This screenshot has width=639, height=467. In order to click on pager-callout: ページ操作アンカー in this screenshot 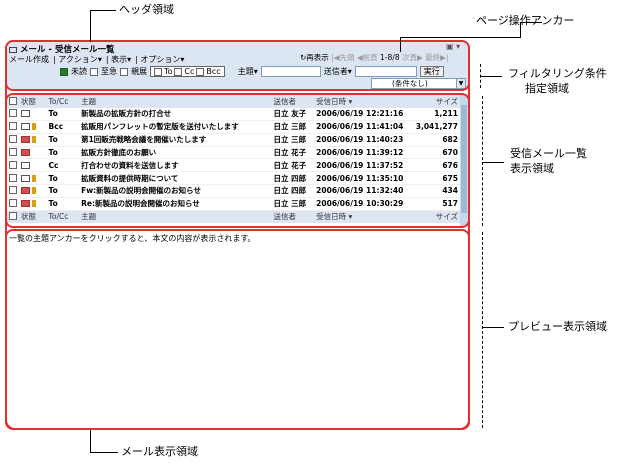, I will do `click(525, 20)`.